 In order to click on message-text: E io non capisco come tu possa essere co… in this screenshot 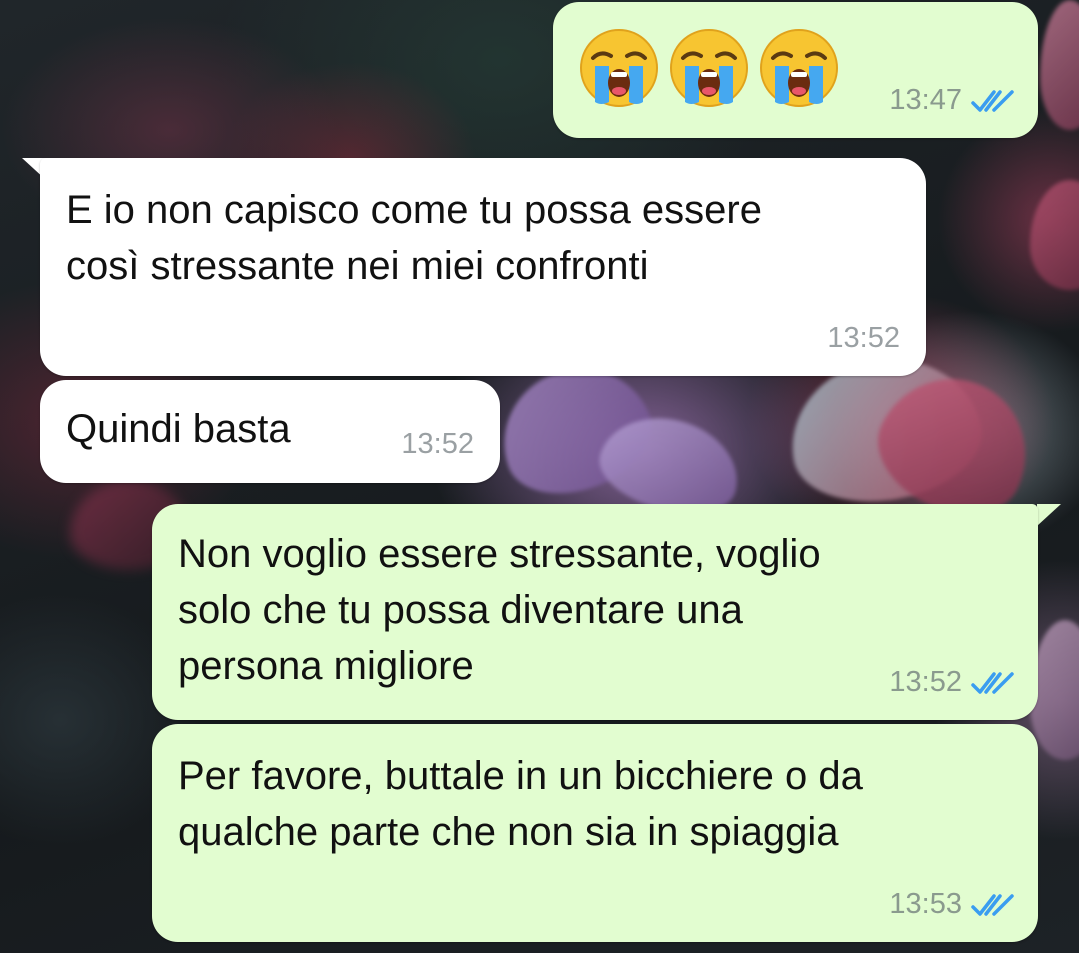, I will do `click(414, 238)`.